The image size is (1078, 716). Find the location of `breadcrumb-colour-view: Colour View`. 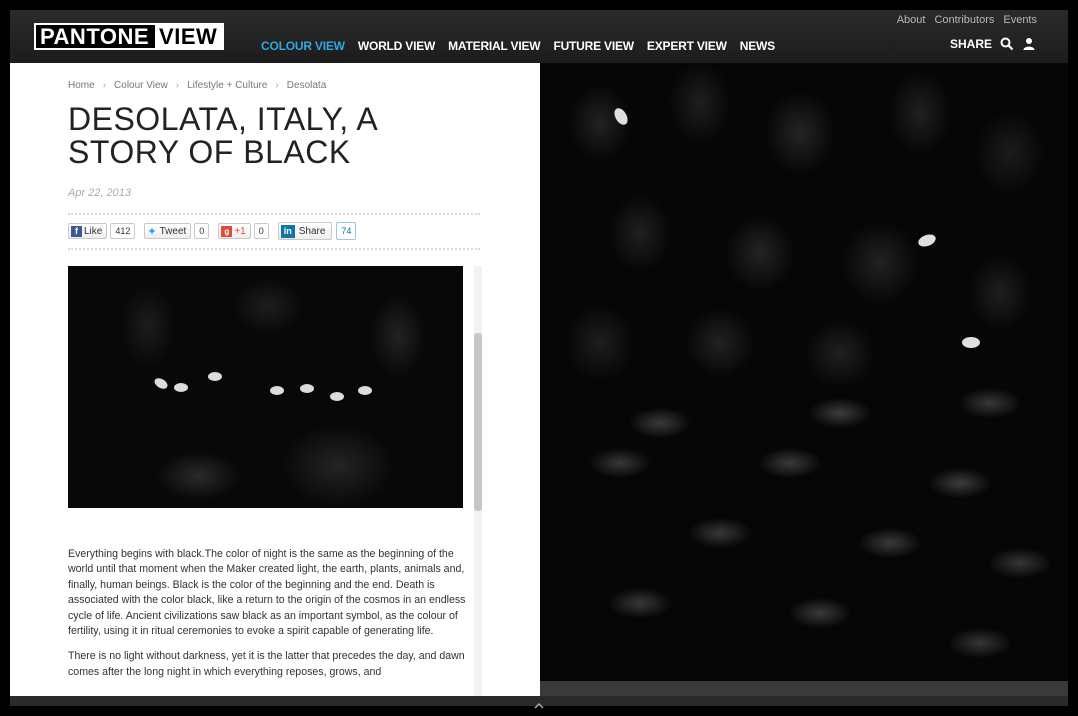

breadcrumb-colour-view: Colour View is located at coordinates (141, 85).